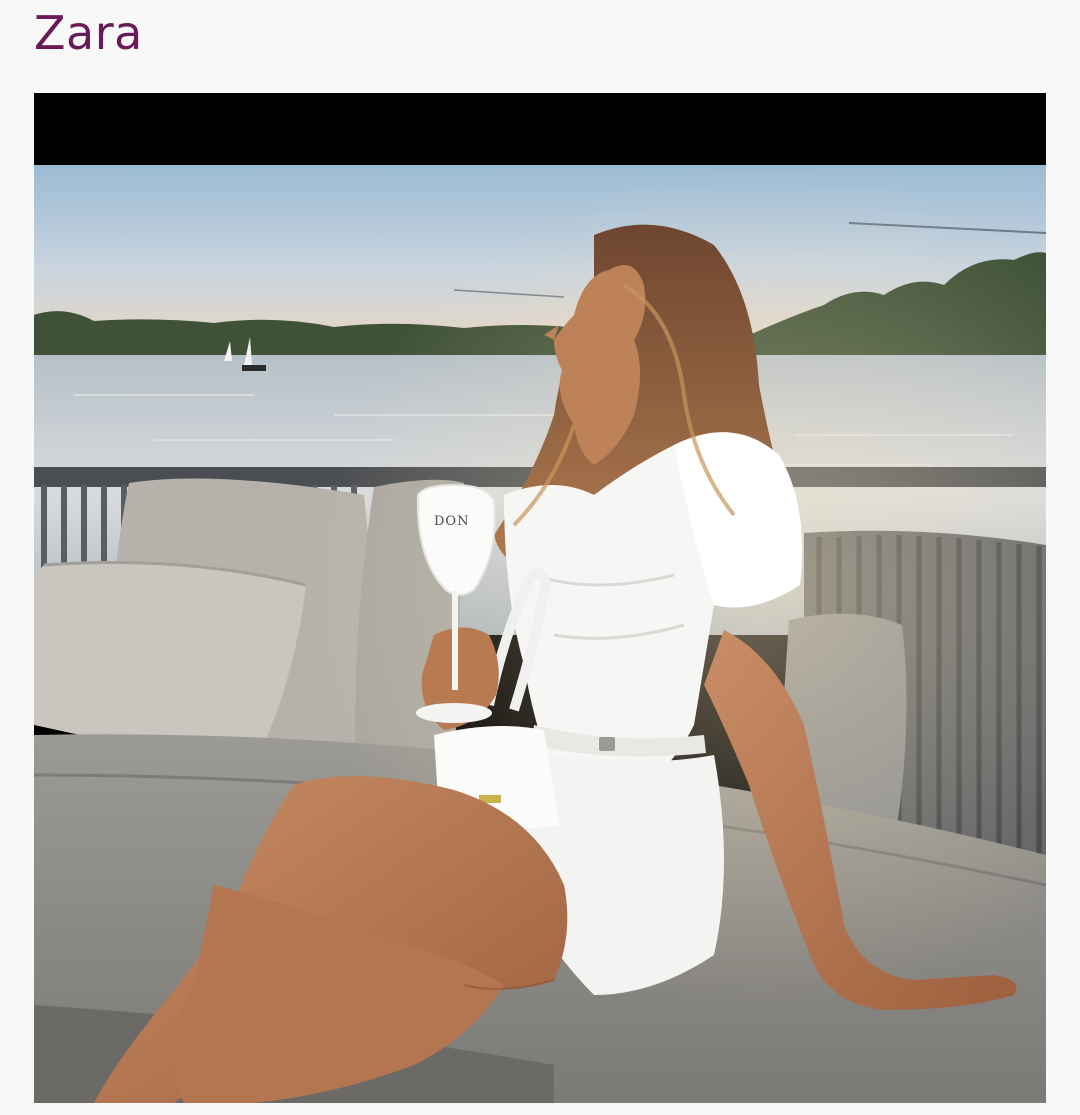 The image size is (1080, 1115). Describe the element at coordinates (451, 521) in the screenshot. I see `glass-print: DON` at that location.